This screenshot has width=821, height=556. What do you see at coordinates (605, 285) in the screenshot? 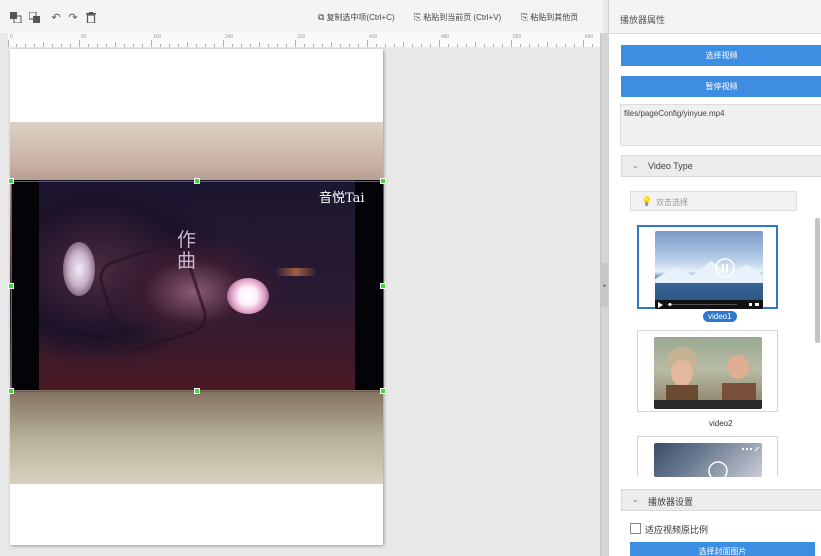
I see `chevron-right-icon: ▸` at bounding box center [605, 285].